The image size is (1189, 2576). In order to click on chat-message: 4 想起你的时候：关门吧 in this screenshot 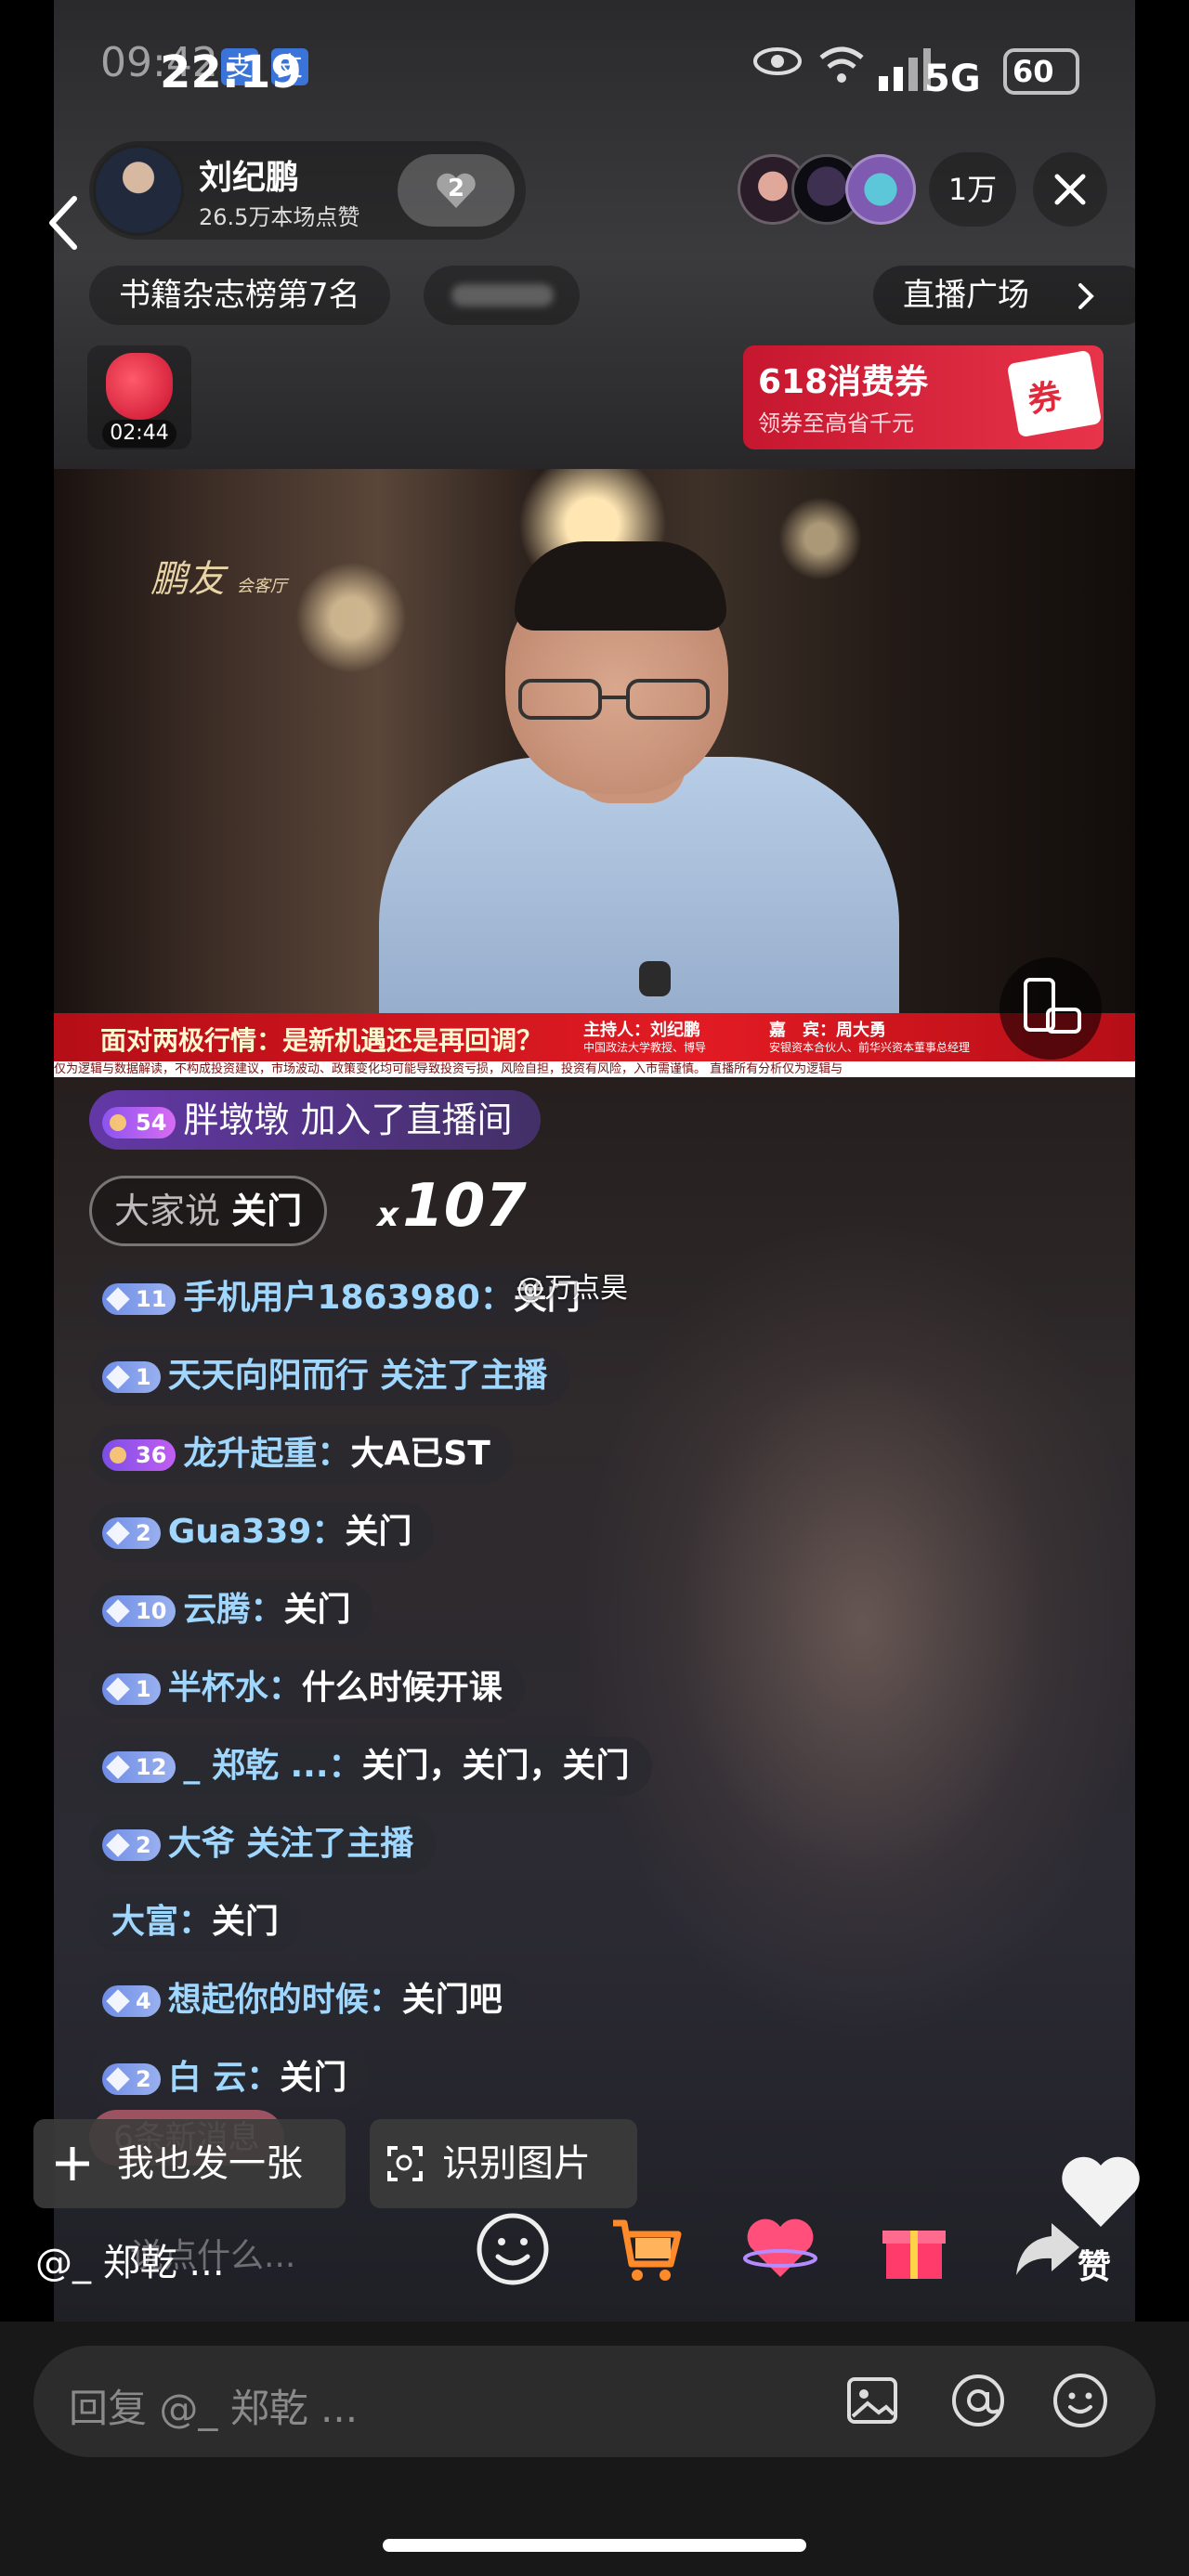, I will do `click(307, 2000)`.